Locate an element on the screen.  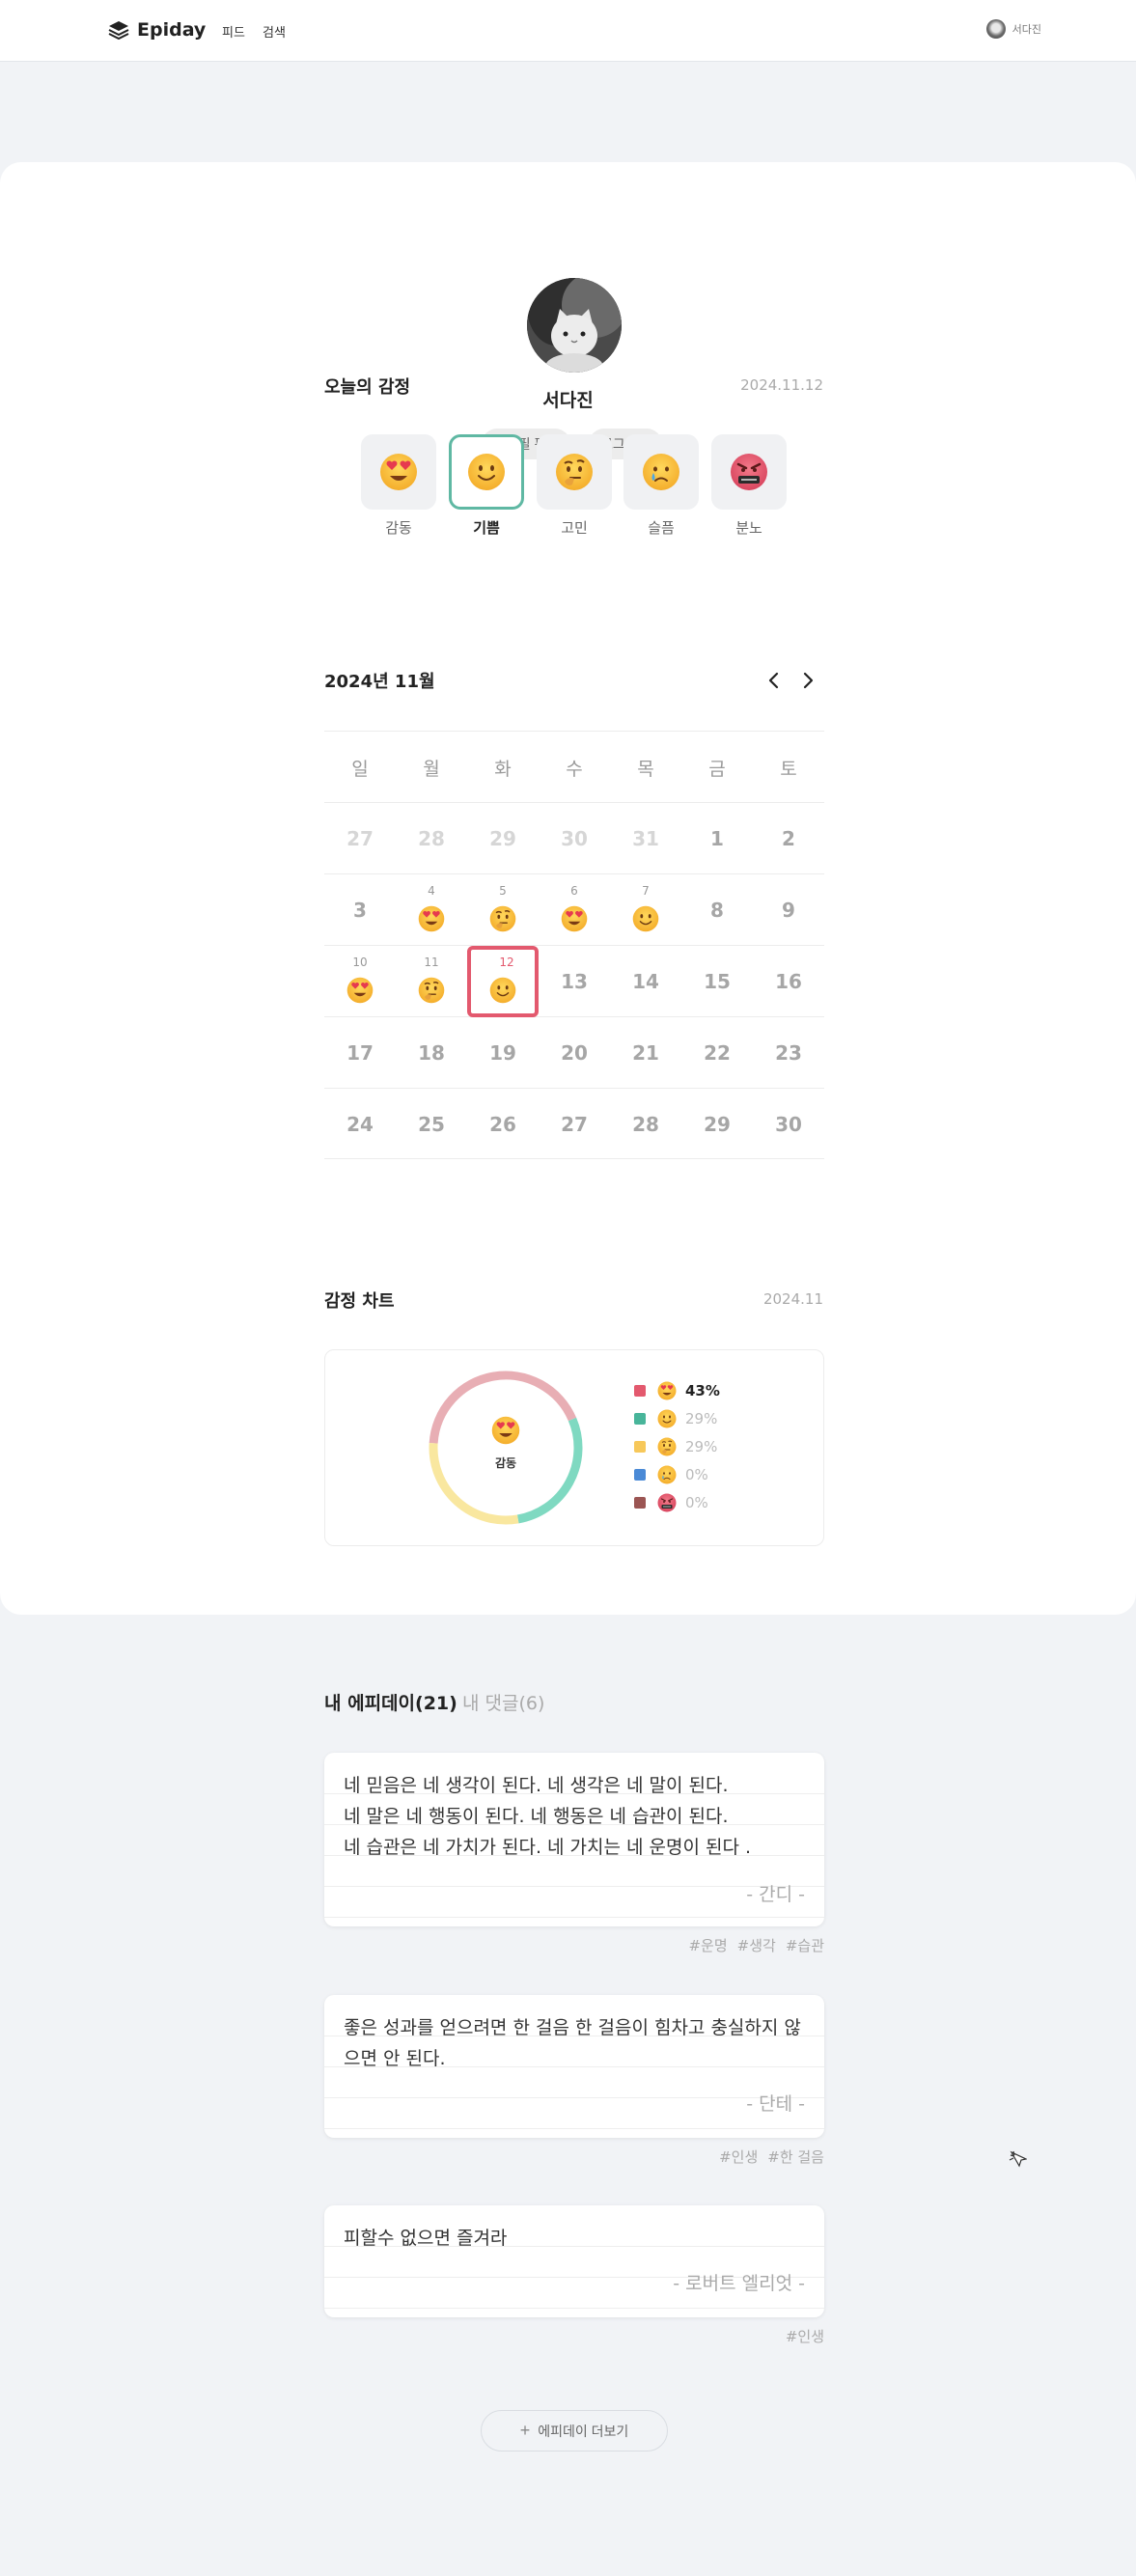
calendar-day: 2 is located at coordinates (789, 838).